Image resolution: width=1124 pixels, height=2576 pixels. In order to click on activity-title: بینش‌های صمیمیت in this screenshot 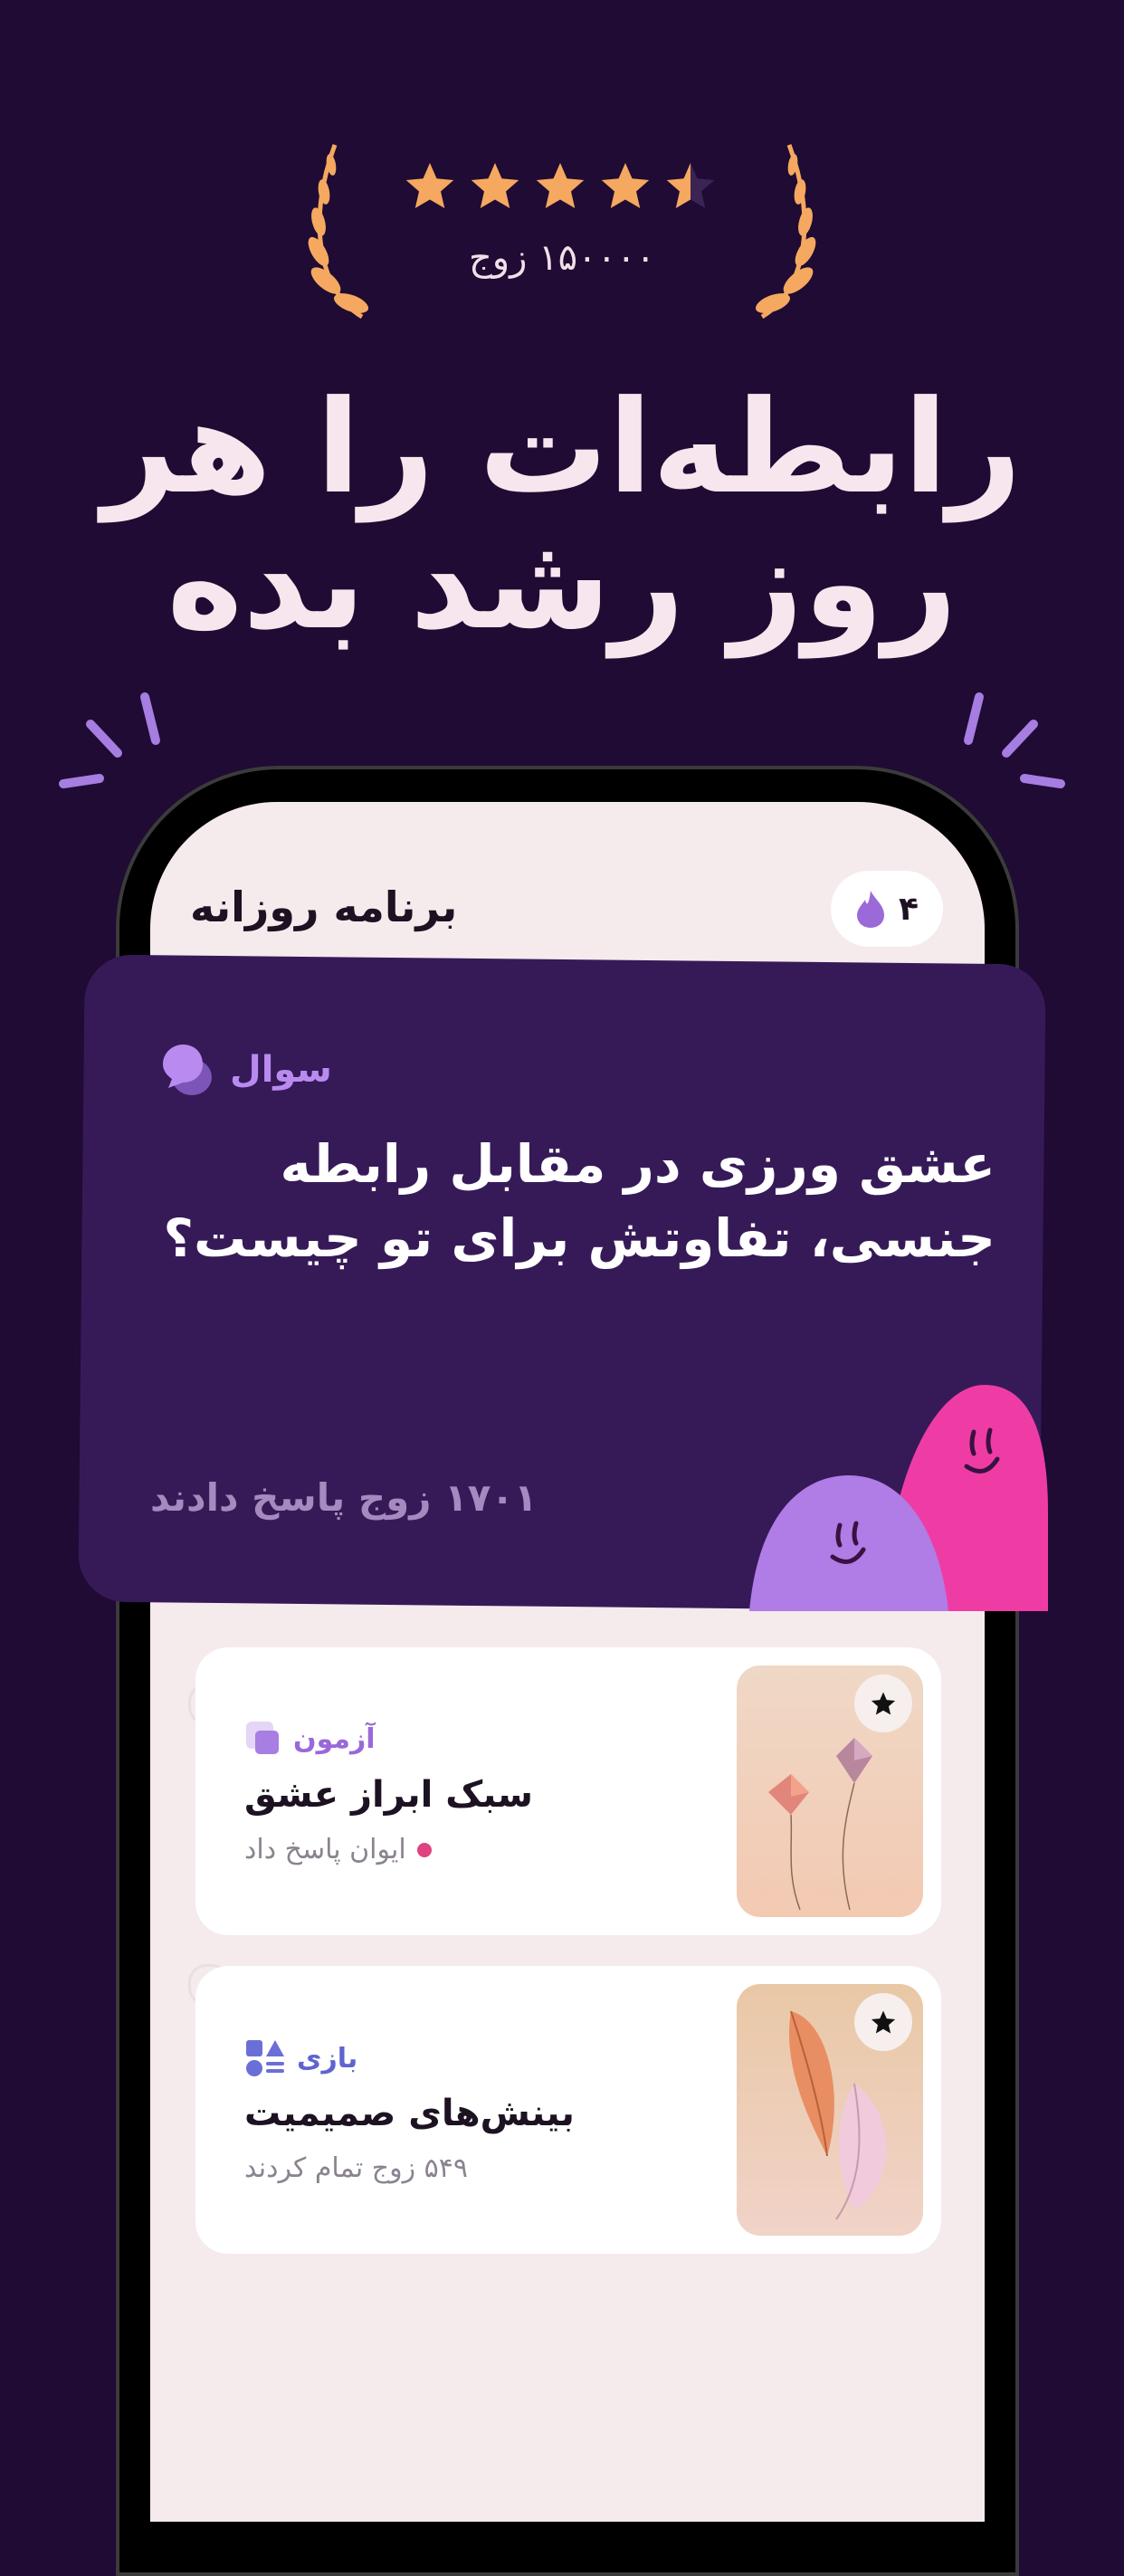, I will do `click(409, 2114)`.